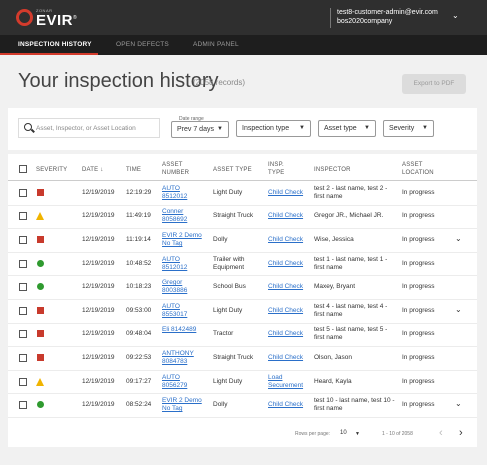 This screenshot has height=465, width=487. I want to click on nav-inspection-history: INSPECTION HISTORY, so click(55, 44).